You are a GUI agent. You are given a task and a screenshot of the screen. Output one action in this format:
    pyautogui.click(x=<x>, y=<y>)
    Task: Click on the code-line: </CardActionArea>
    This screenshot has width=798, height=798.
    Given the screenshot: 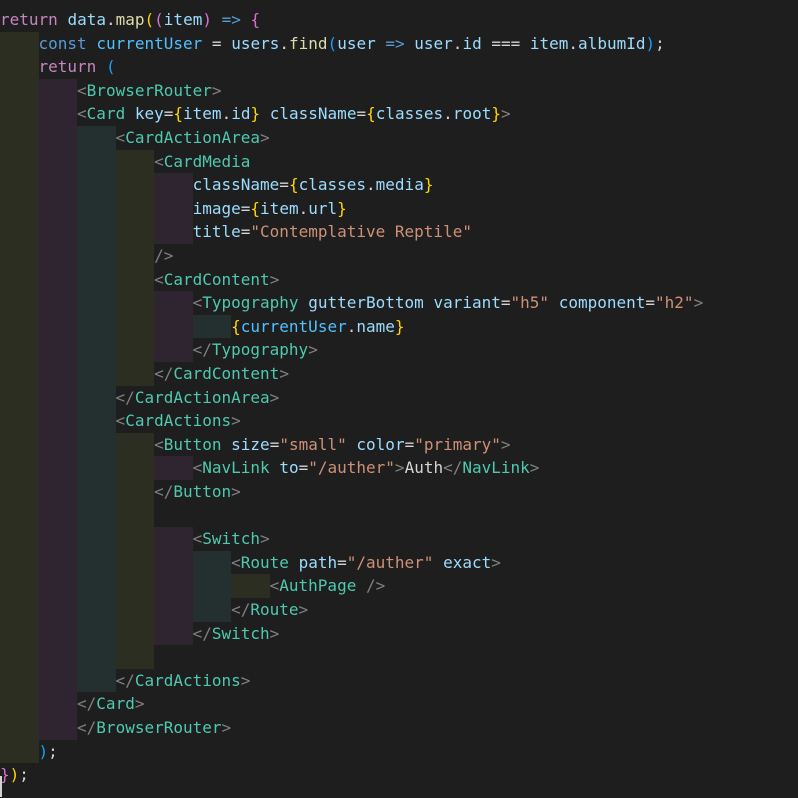 What is the action you would take?
    pyautogui.click(x=198, y=397)
    